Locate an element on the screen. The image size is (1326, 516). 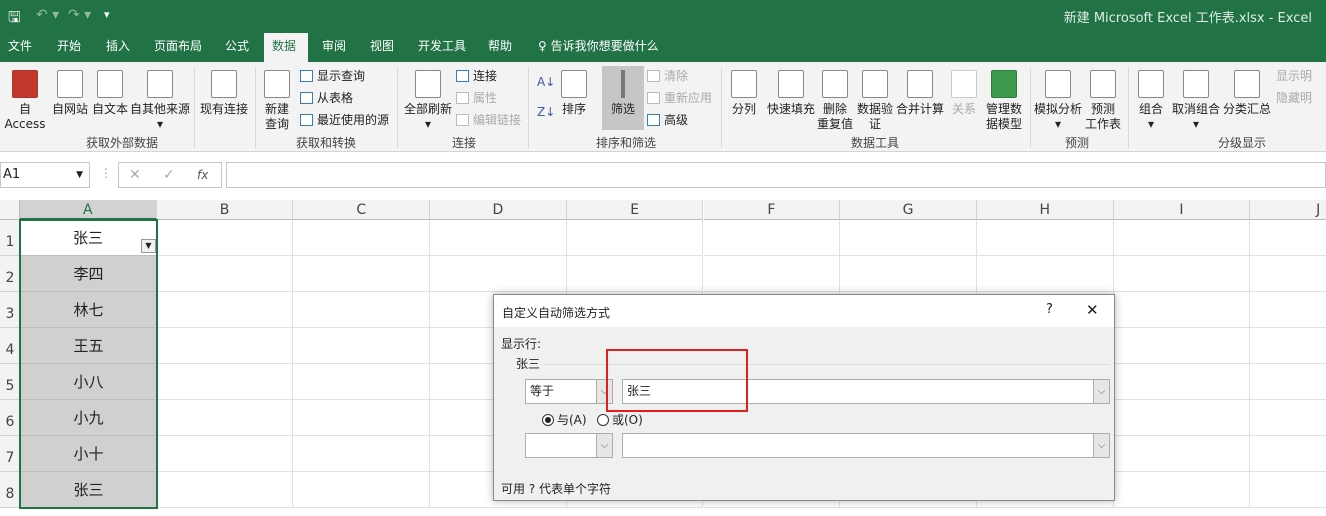
consolidate-button: 合并计算 is located at coordinates (920, 93).